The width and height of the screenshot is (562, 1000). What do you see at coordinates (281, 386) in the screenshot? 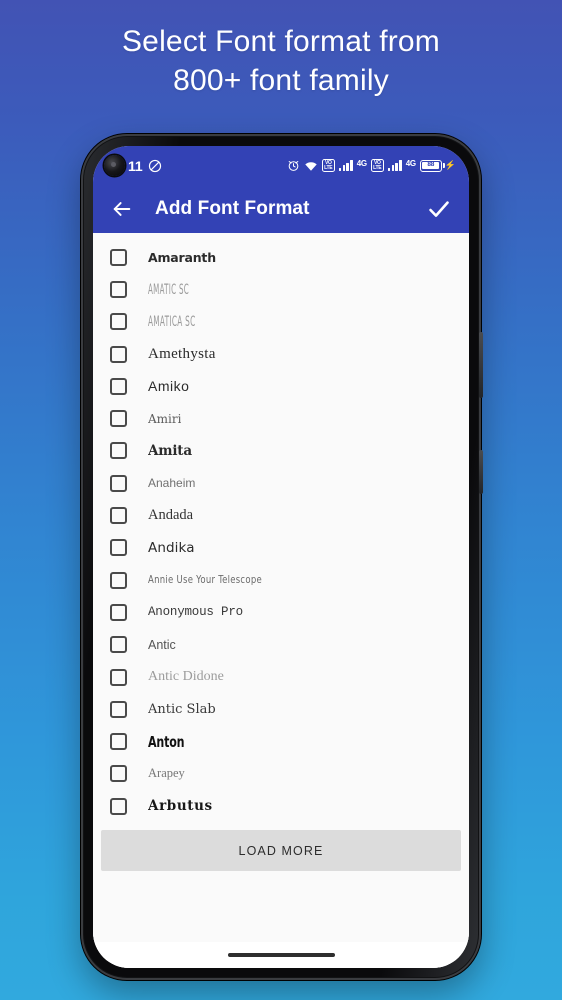
I see `font-list-item: Amiko` at bounding box center [281, 386].